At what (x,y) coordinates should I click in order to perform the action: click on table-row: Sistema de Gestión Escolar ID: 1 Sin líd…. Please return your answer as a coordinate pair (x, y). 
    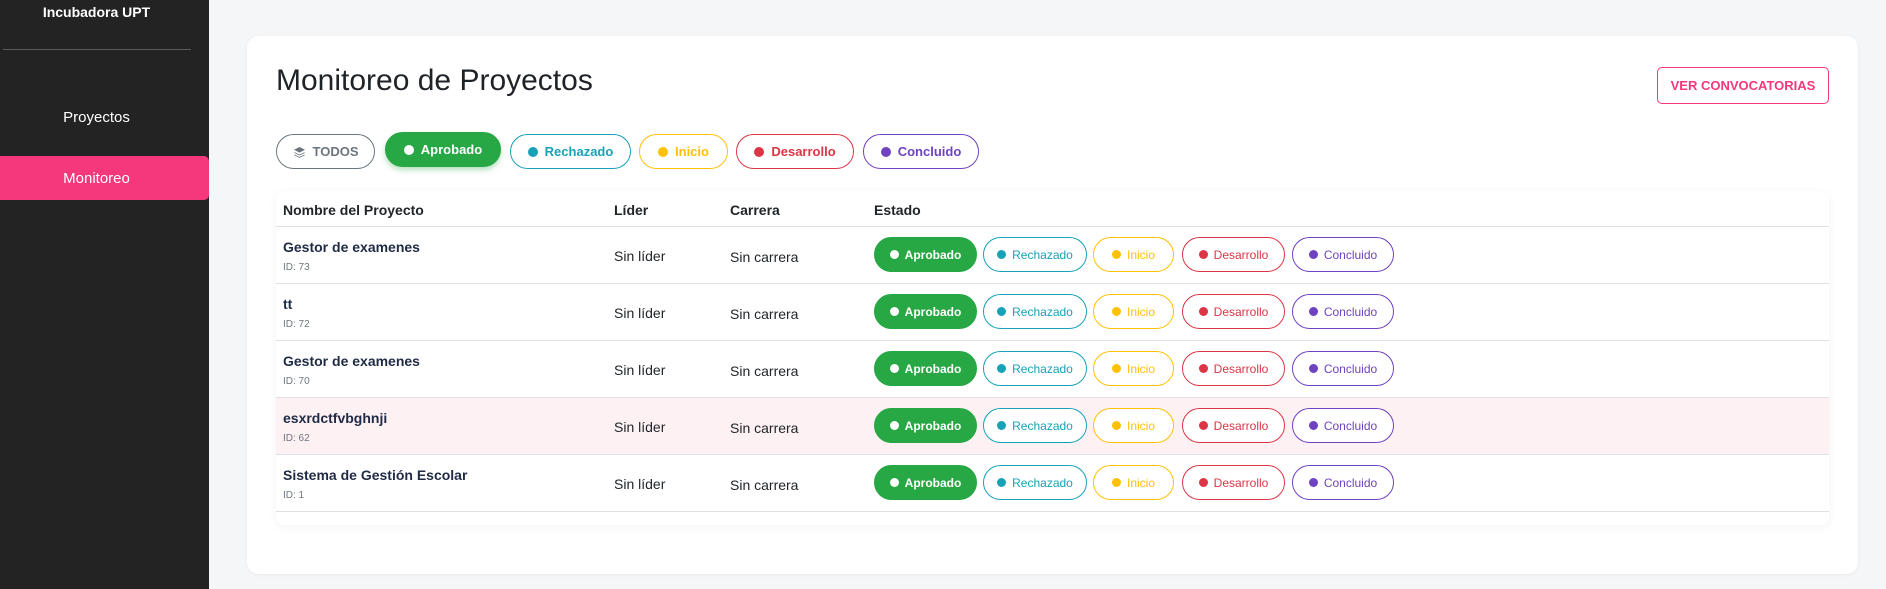
    Looking at the image, I should click on (1052, 483).